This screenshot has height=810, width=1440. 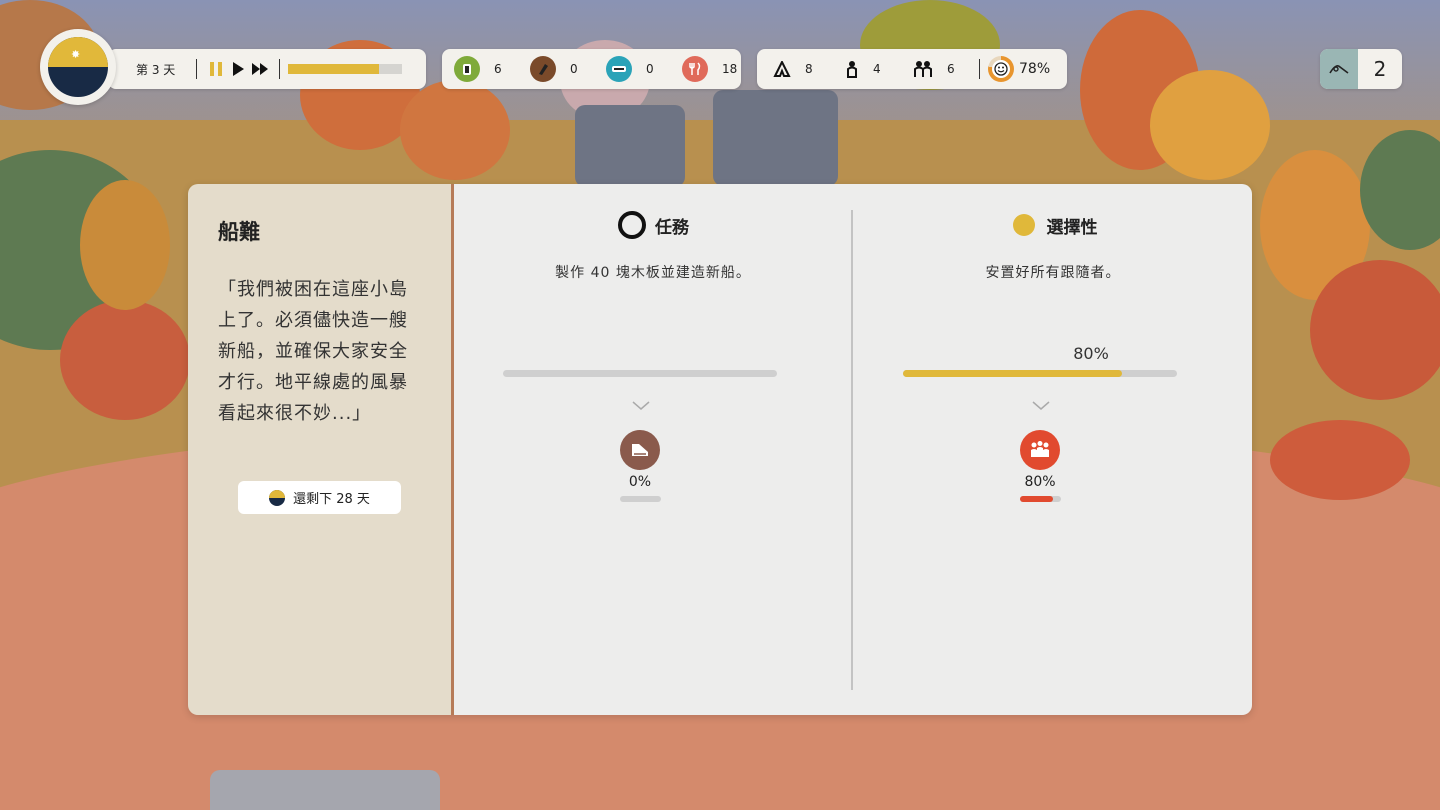 What do you see at coordinates (852, 69) in the screenshot?
I see `worker-icon` at bounding box center [852, 69].